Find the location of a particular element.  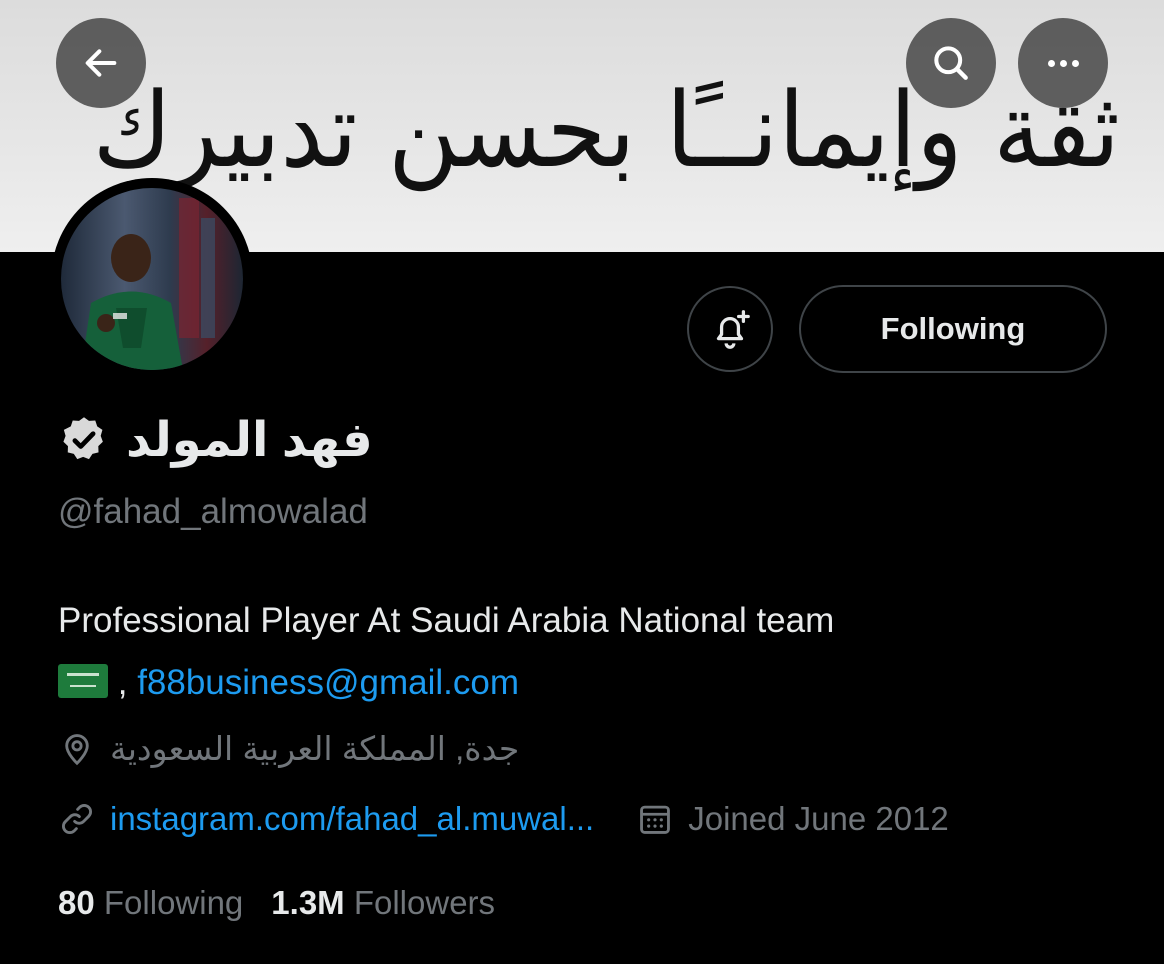

arrow-left-icon is located at coordinates (101, 63).